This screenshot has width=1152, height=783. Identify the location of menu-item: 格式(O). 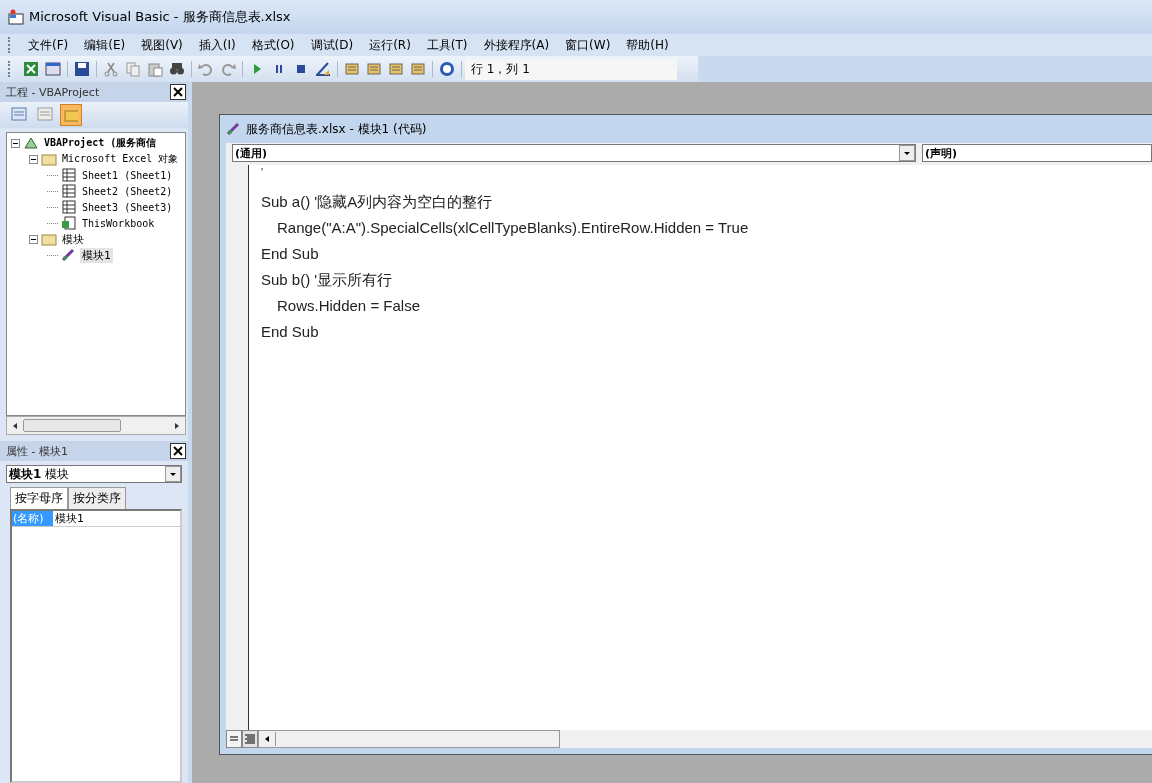
(273, 45).